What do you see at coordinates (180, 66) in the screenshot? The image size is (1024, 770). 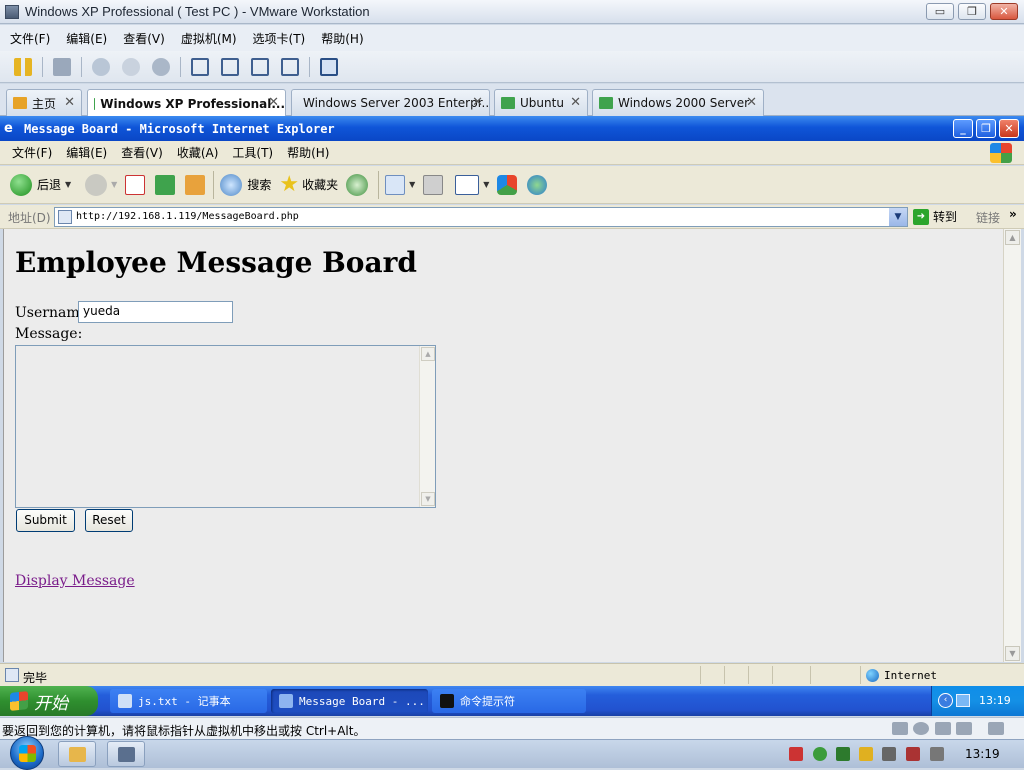 I see `toolbar-separator` at bounding box center [180, 66].